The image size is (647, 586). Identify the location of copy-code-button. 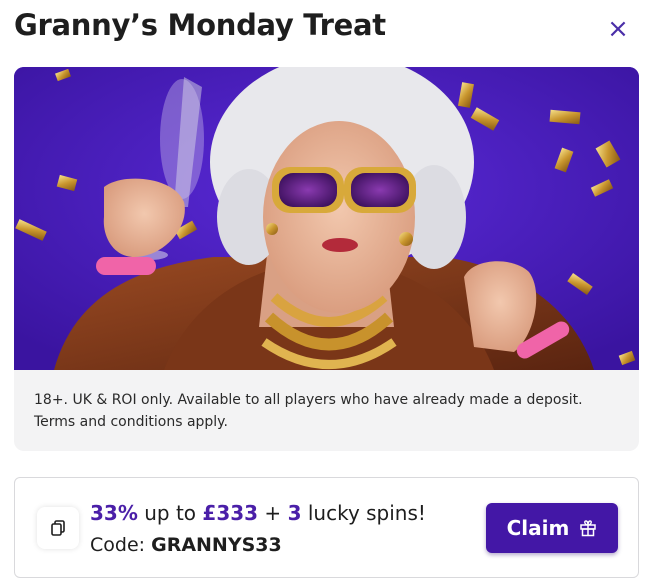
(58, 528).